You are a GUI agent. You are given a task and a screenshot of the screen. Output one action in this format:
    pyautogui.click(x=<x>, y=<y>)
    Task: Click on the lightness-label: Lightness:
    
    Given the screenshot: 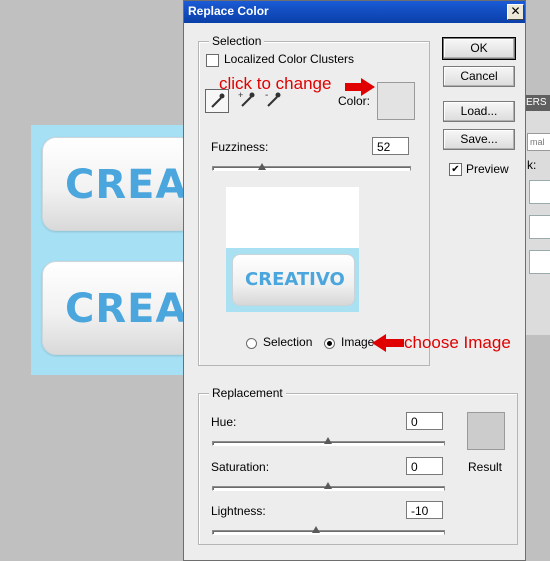 What is the action you would take?
    pyautogui.click(x=238, y=511)
    